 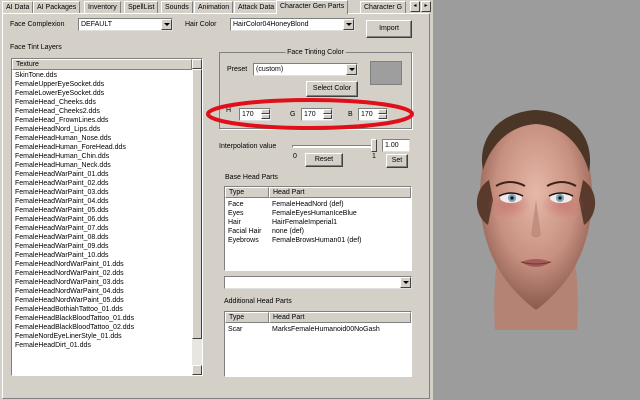 I want to click on select-color-button: Select Color, so click(x=332, y=89).